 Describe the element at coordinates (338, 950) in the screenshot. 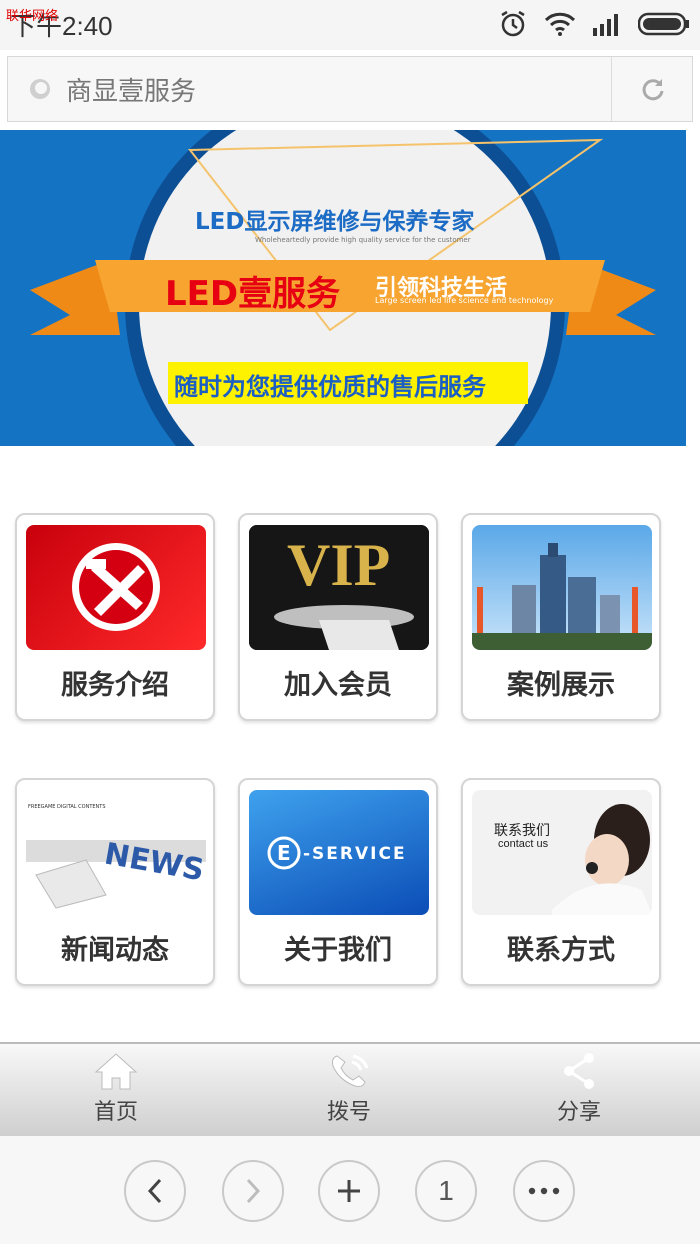

I see `card-label: 关于我们` at that location.